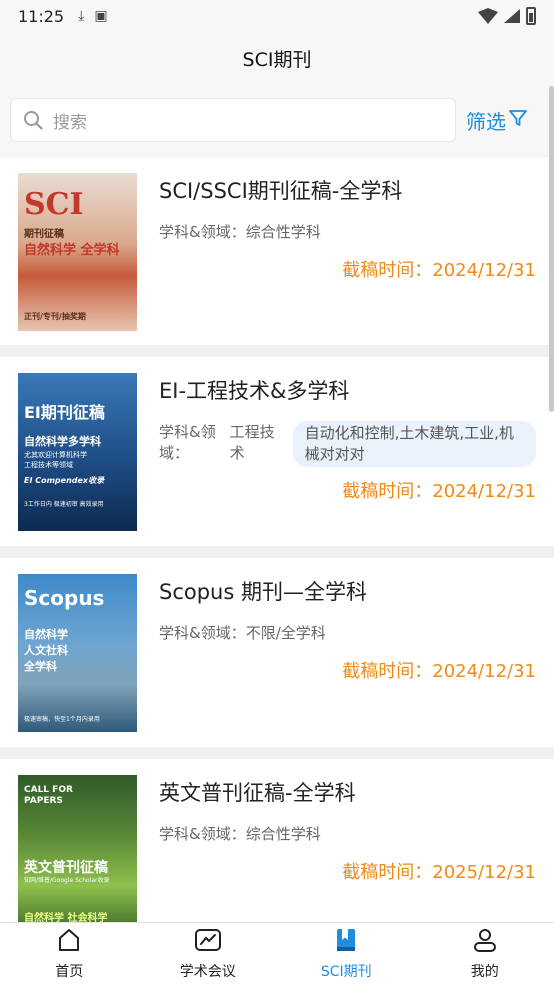 This screenshot has width=554, height=984. What do you see at coordinates (484, 971) in the screenshot?
I see `tab-label: 我的` at bounding box center [484, 971].